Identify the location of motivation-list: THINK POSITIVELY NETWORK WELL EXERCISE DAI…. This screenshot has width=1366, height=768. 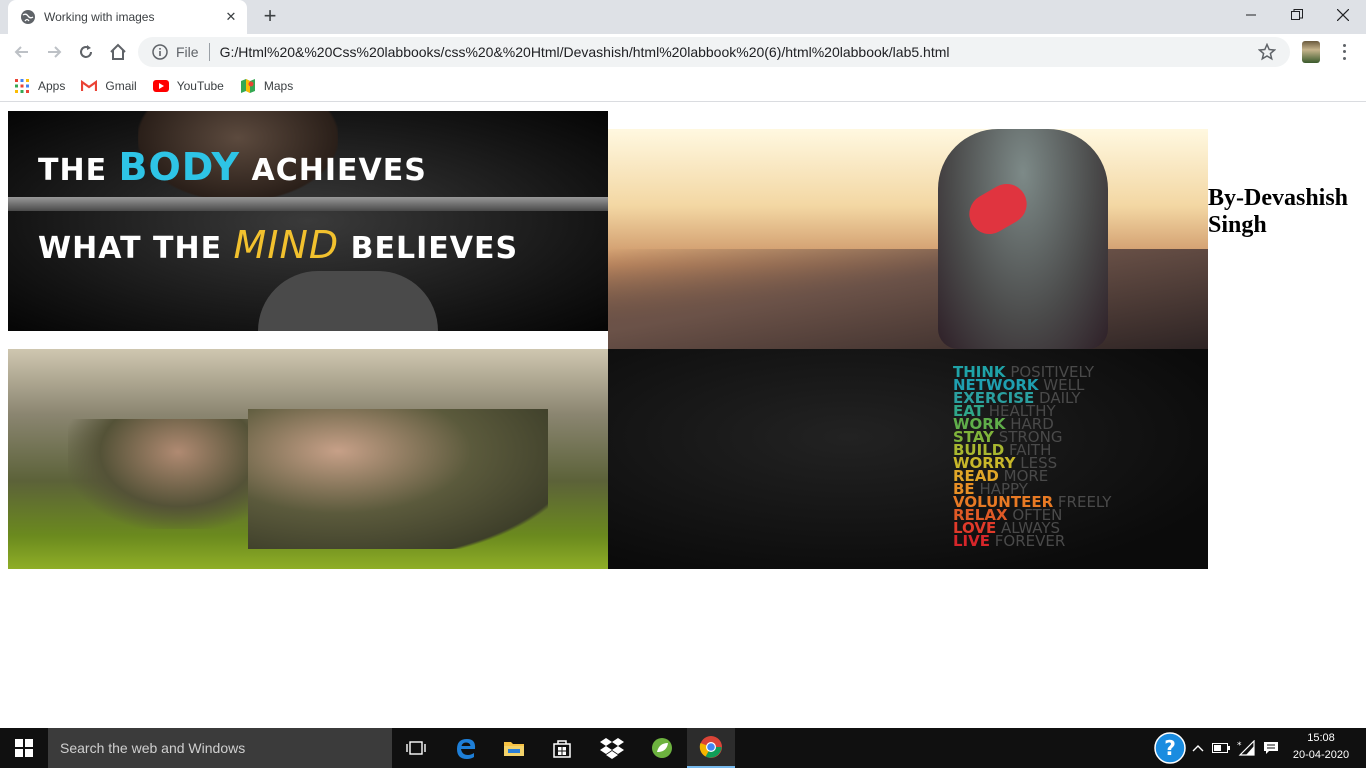
(1032, 457).